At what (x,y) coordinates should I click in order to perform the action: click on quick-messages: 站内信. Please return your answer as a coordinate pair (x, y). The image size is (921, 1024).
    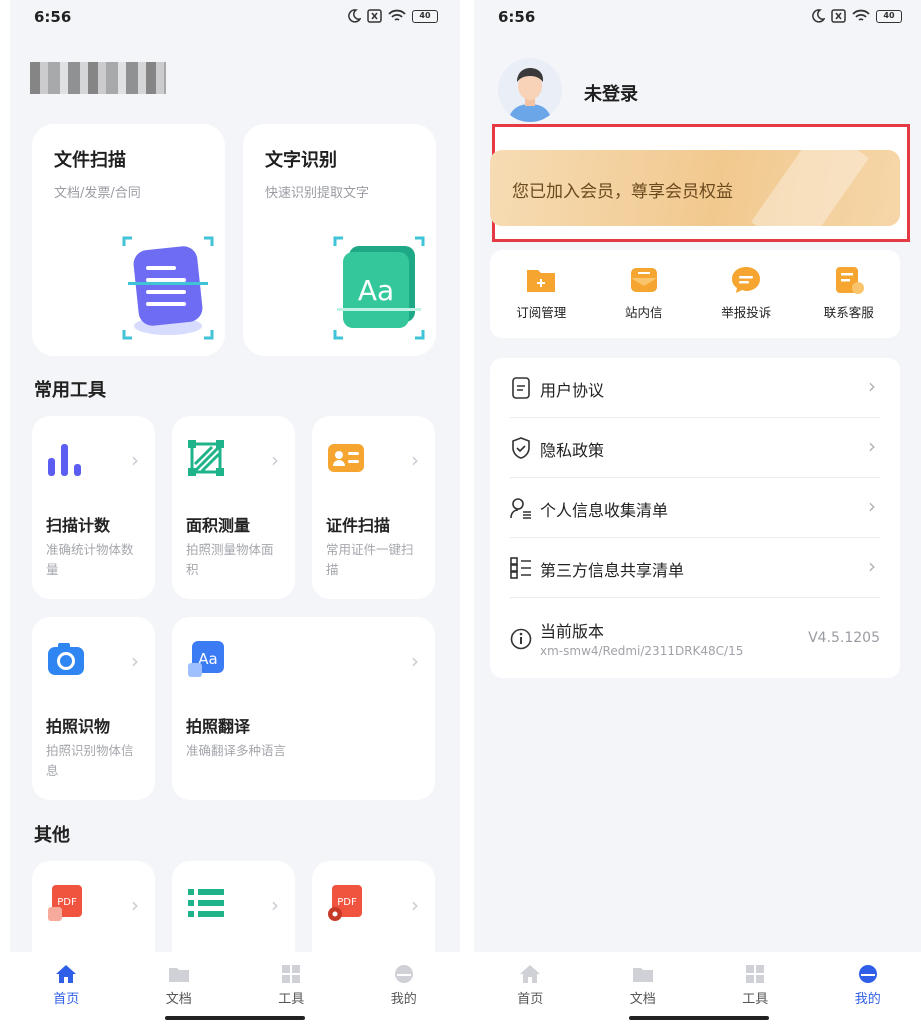
    Looking at the image, I should click on (644, 301).